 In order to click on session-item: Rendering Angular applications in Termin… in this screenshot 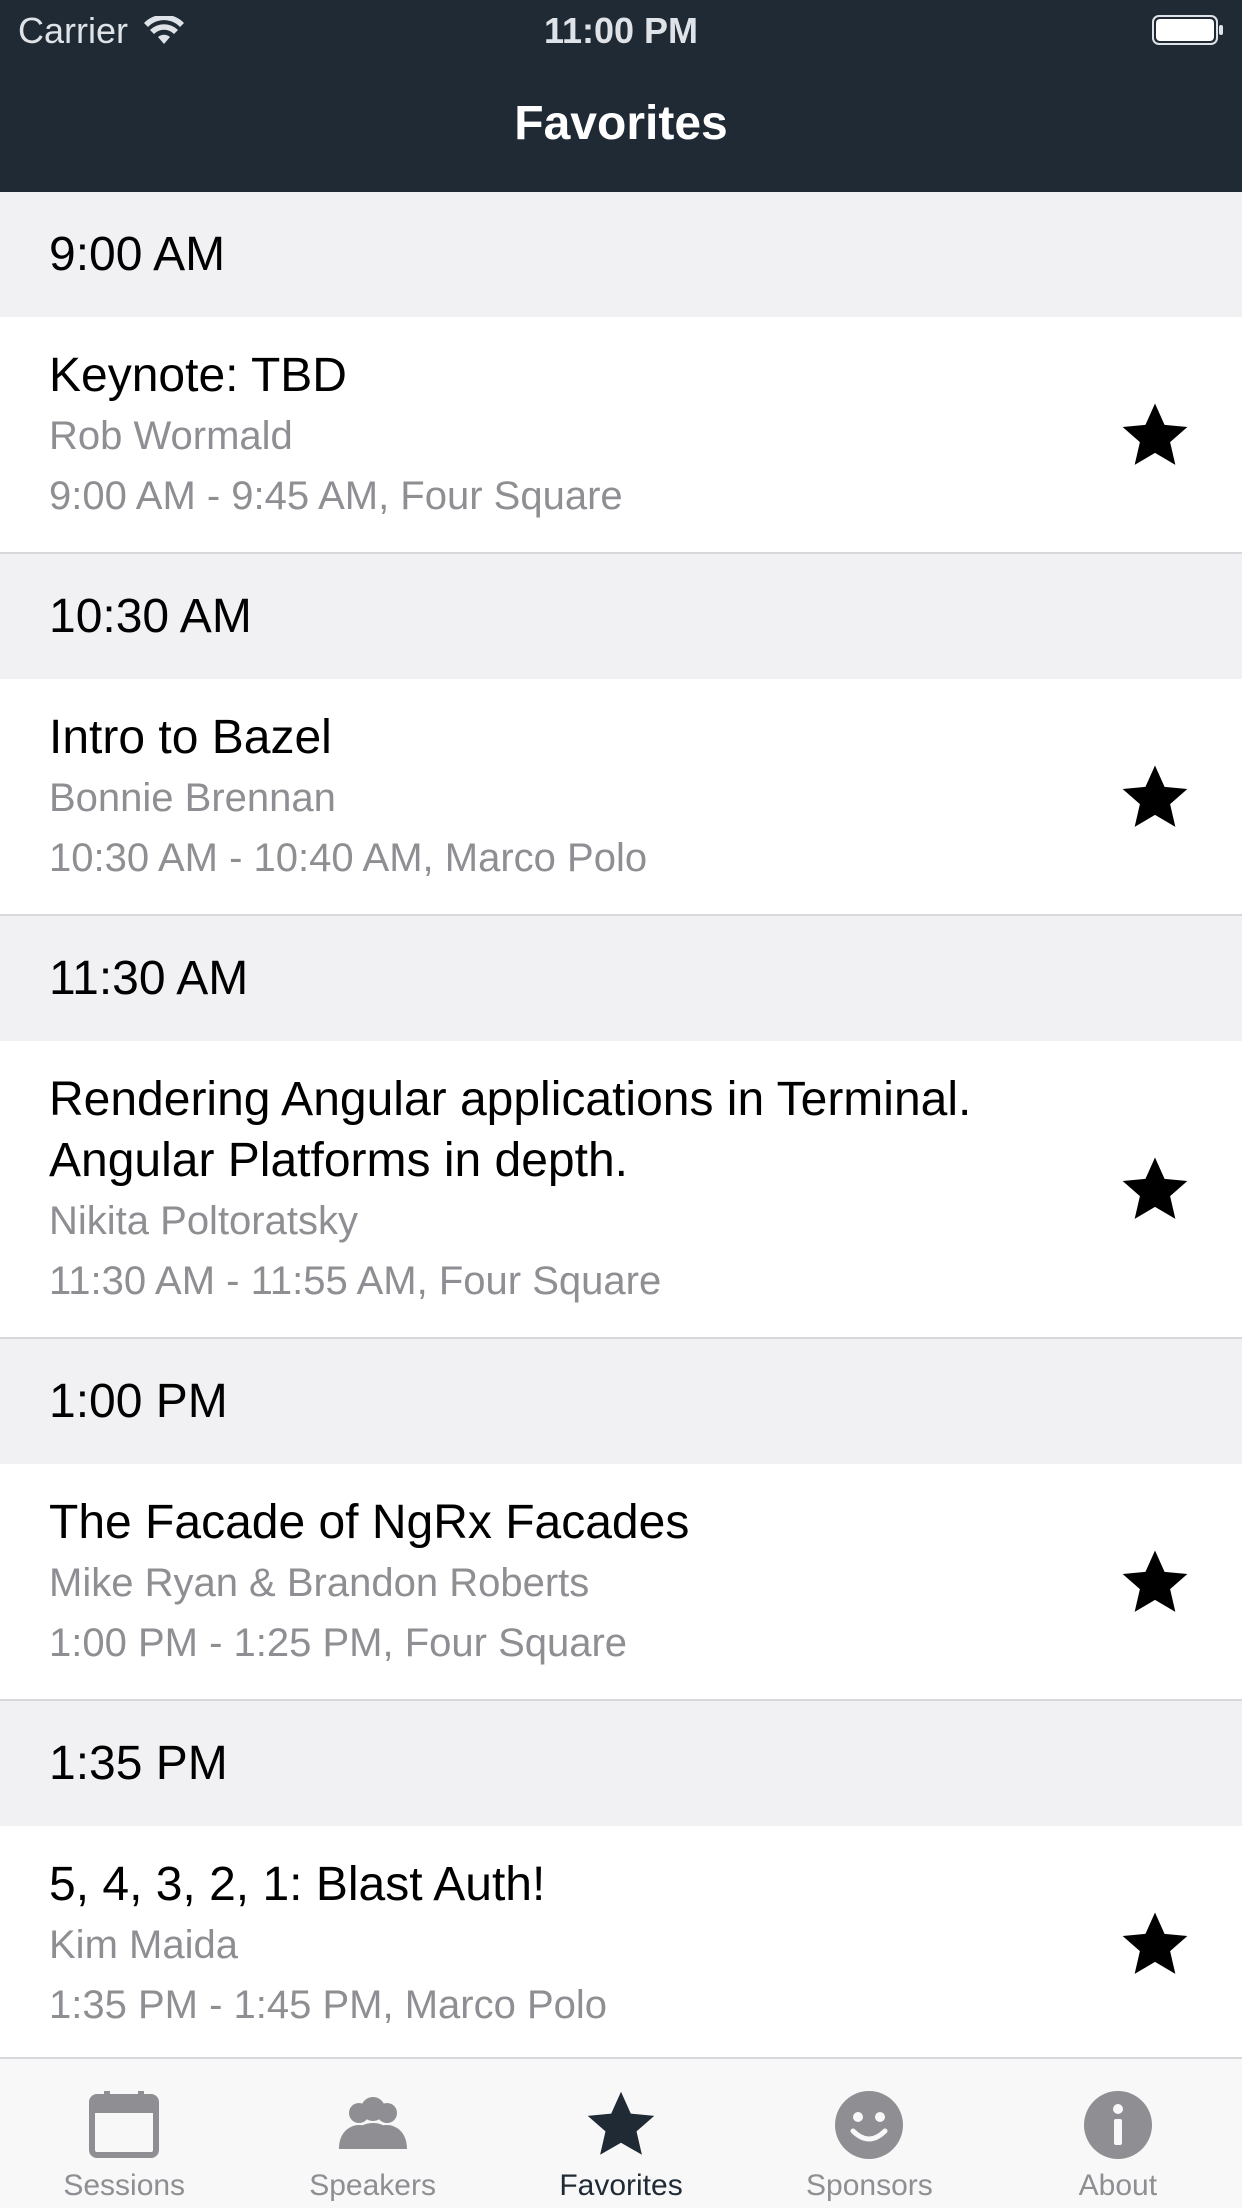, I will do `click(621, 1190)`.